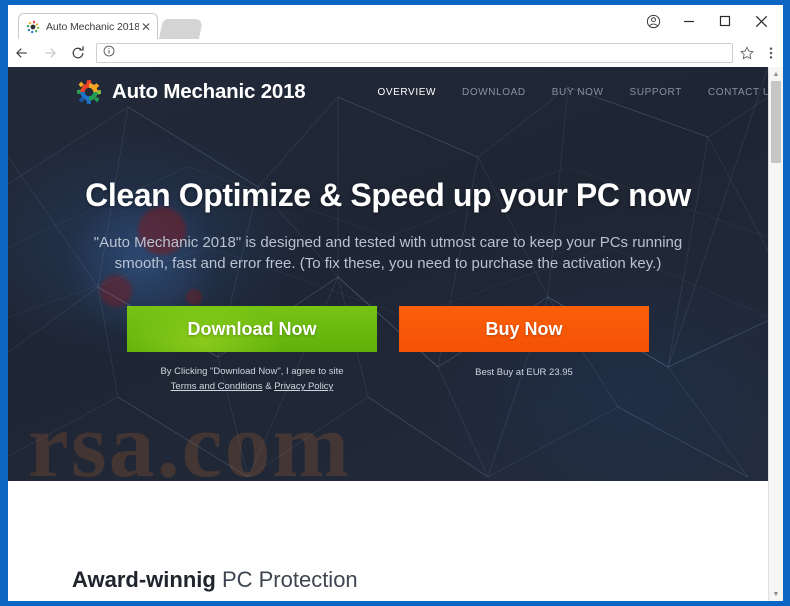  Describe the element at coordinates (771, 53) in the screenshot. I see `three-dot-menu-icon` at that location.